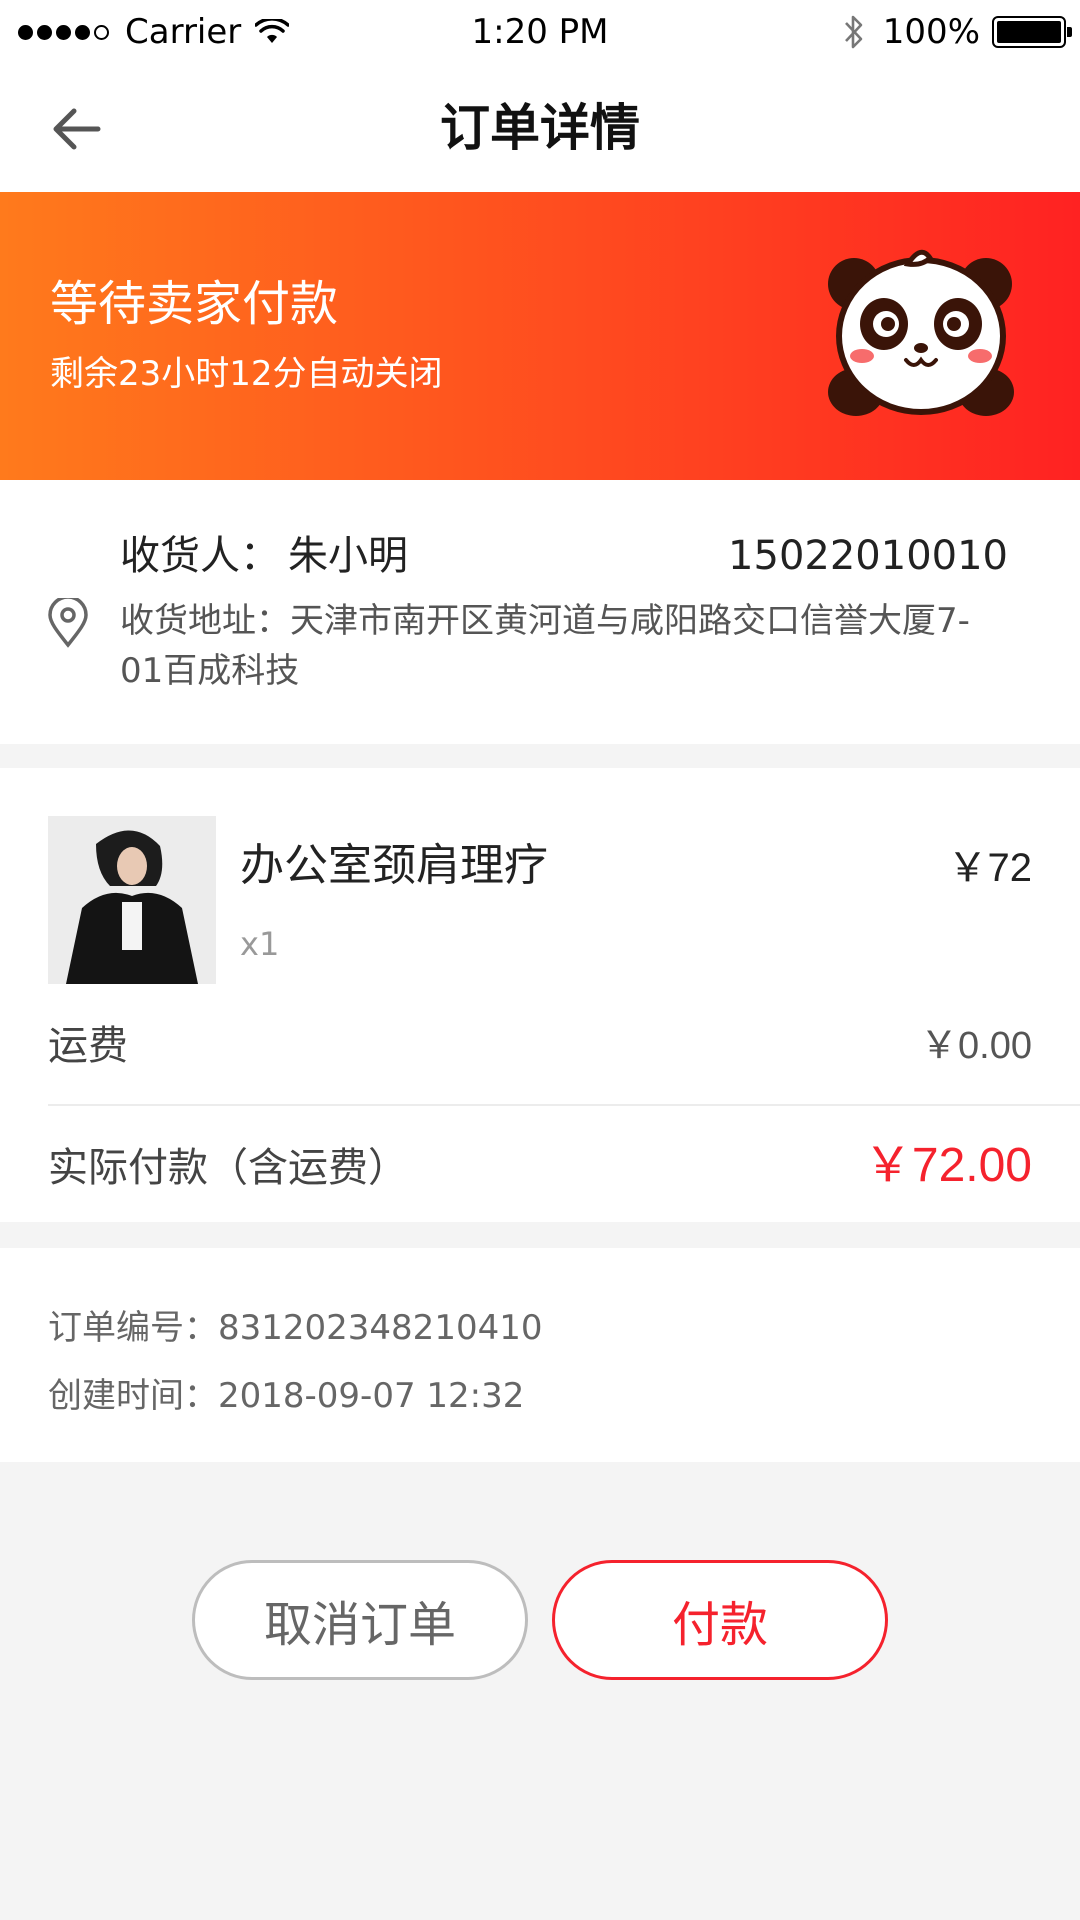  What do you see at coordinates (564, 1105) in the screenshot?
I see `divider` at bounding box center [564, 1105].